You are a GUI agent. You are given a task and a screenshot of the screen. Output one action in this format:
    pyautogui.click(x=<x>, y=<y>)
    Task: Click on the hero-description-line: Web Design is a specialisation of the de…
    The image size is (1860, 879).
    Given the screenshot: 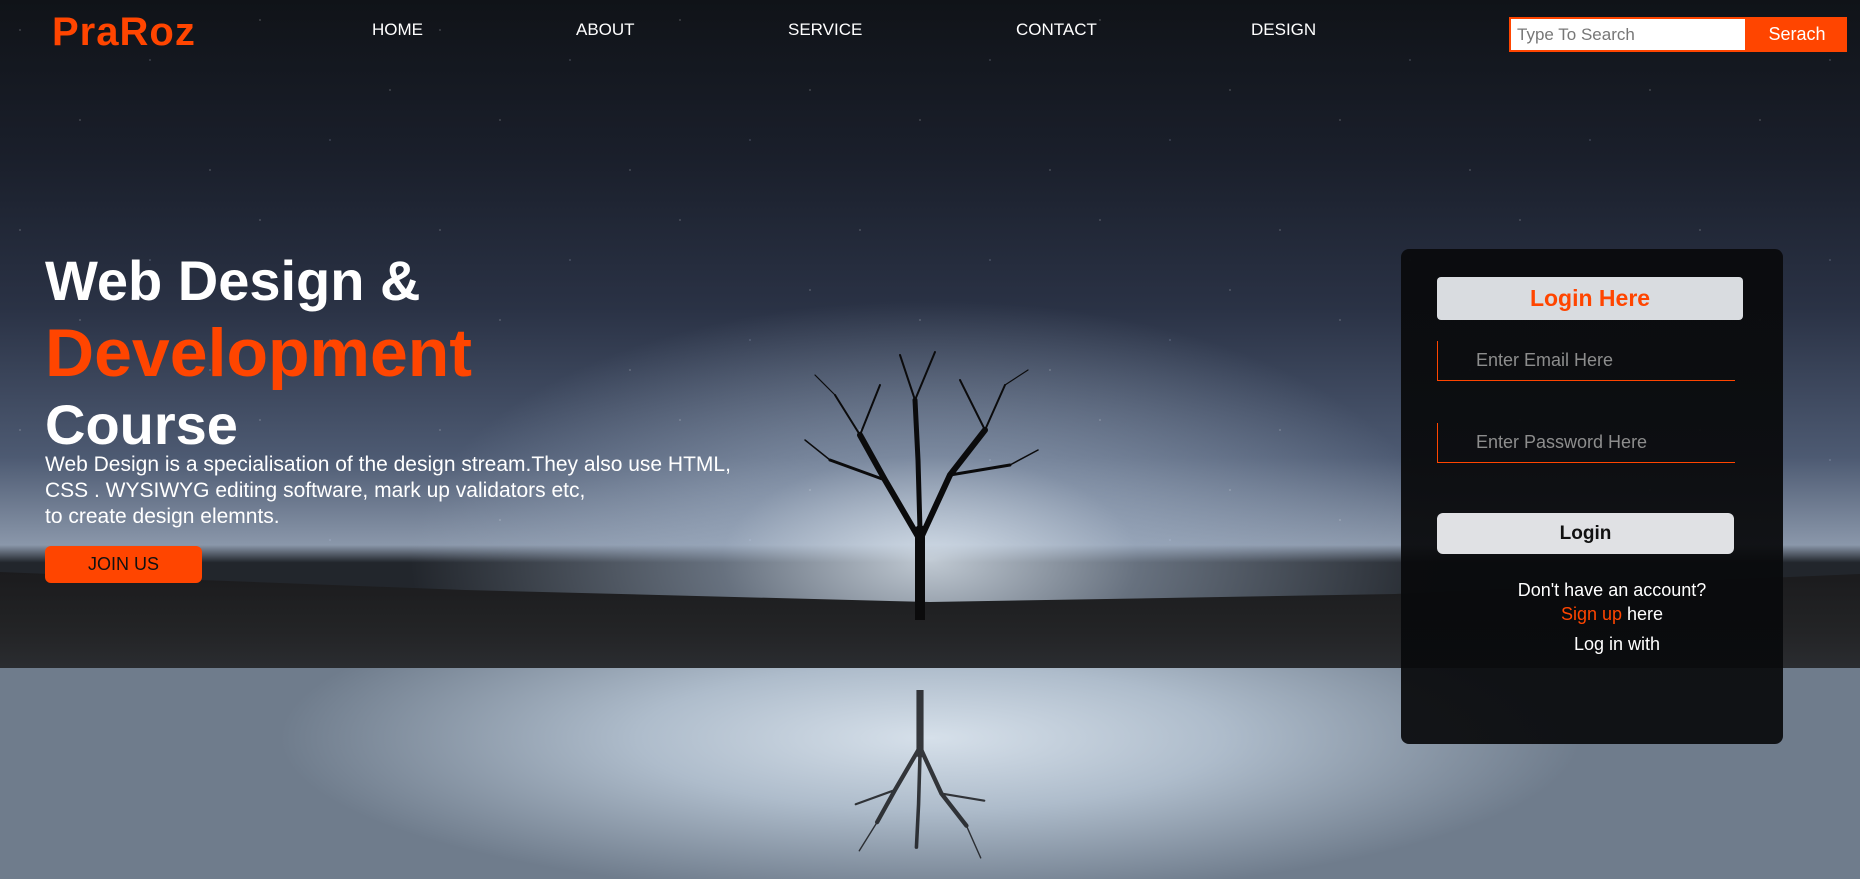 What is the action you would take?
    pyautogui.click(x=388, y=464)
    